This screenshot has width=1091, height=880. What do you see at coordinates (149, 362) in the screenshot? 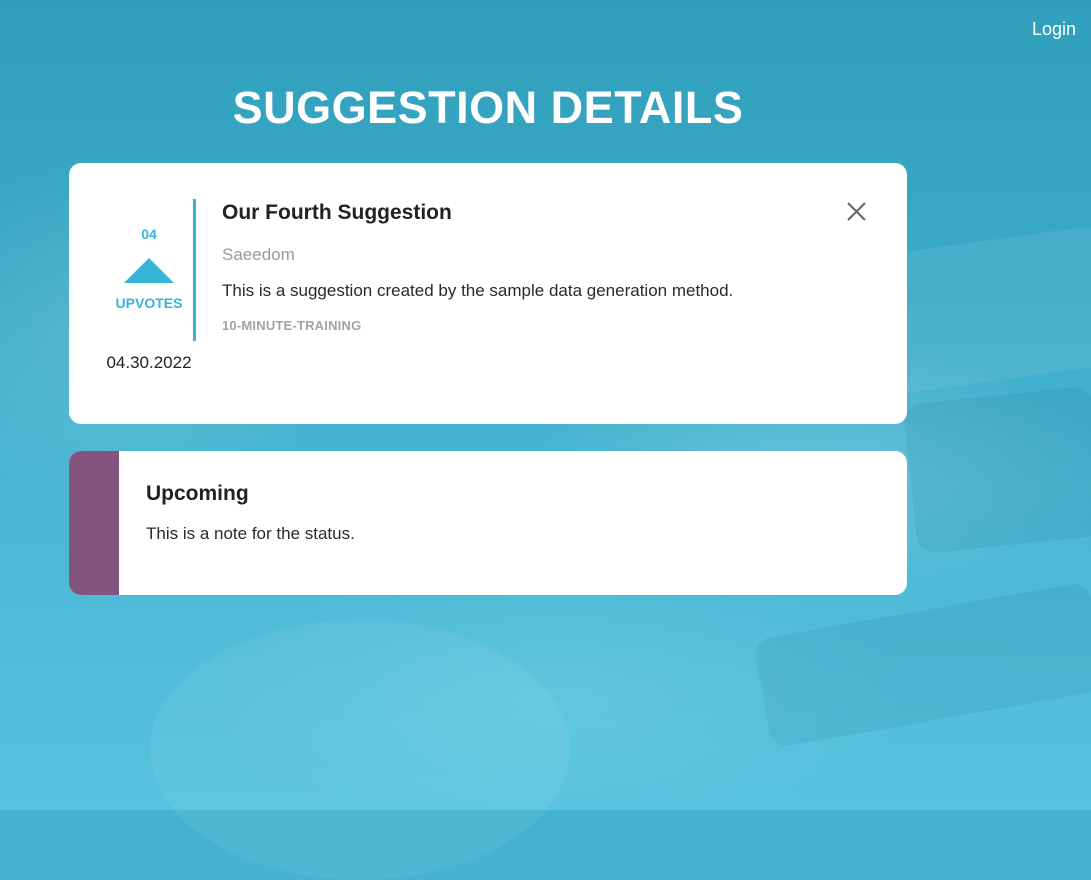
I see `suggestion-date: 04.30.2022` at bounding box center [149, 362].